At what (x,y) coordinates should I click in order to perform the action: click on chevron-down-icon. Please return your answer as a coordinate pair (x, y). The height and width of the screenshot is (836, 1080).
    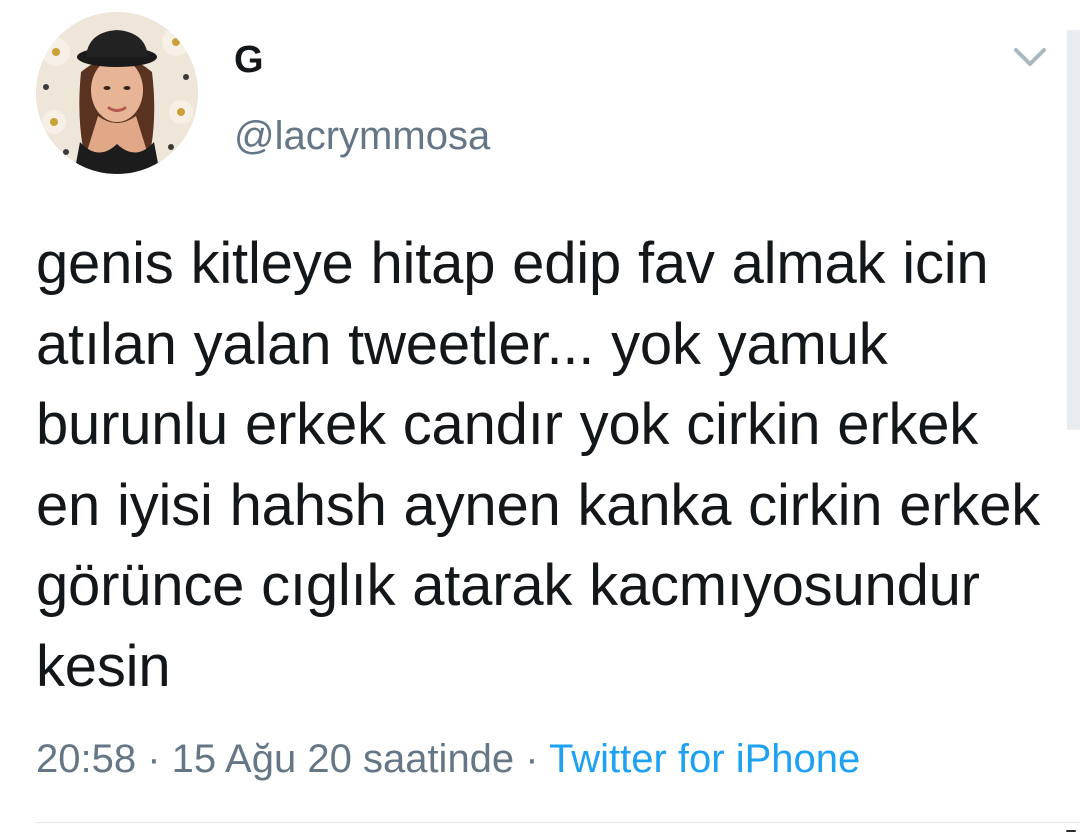
    Looking at the image, I should click on (1030, 57).